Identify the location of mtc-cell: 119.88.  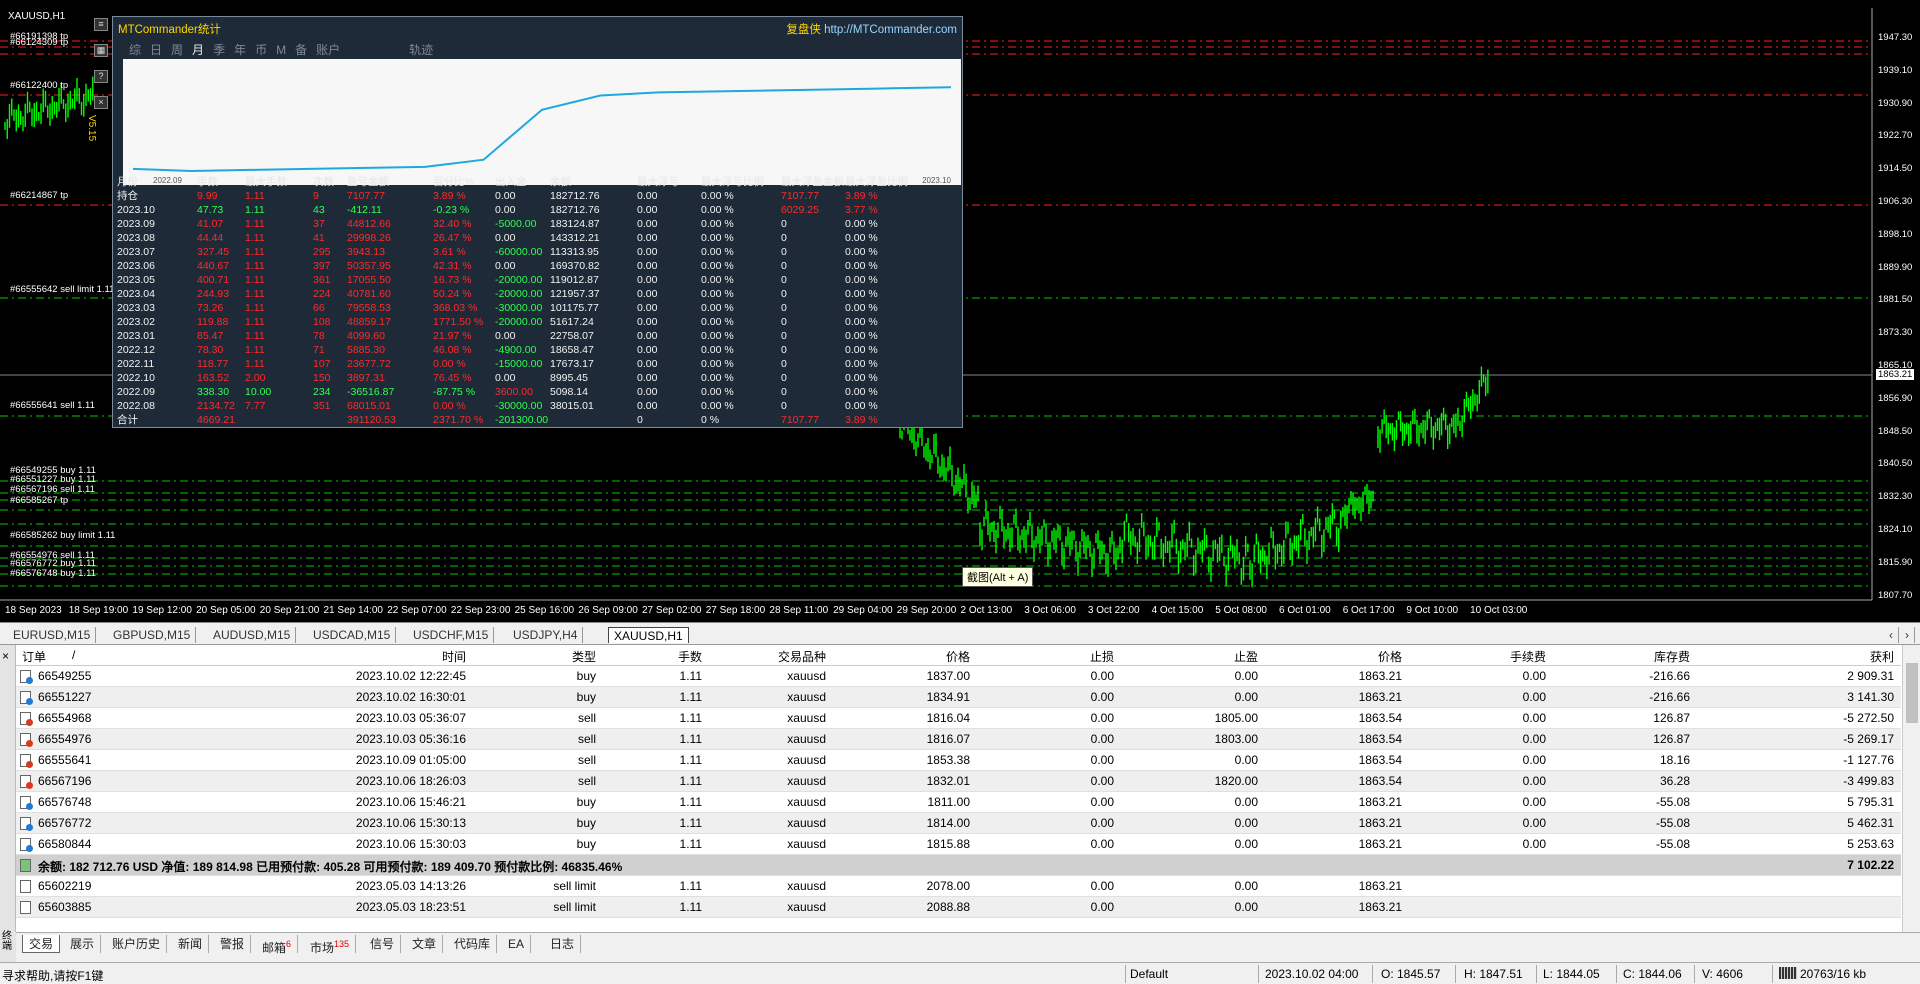
(213, 322).